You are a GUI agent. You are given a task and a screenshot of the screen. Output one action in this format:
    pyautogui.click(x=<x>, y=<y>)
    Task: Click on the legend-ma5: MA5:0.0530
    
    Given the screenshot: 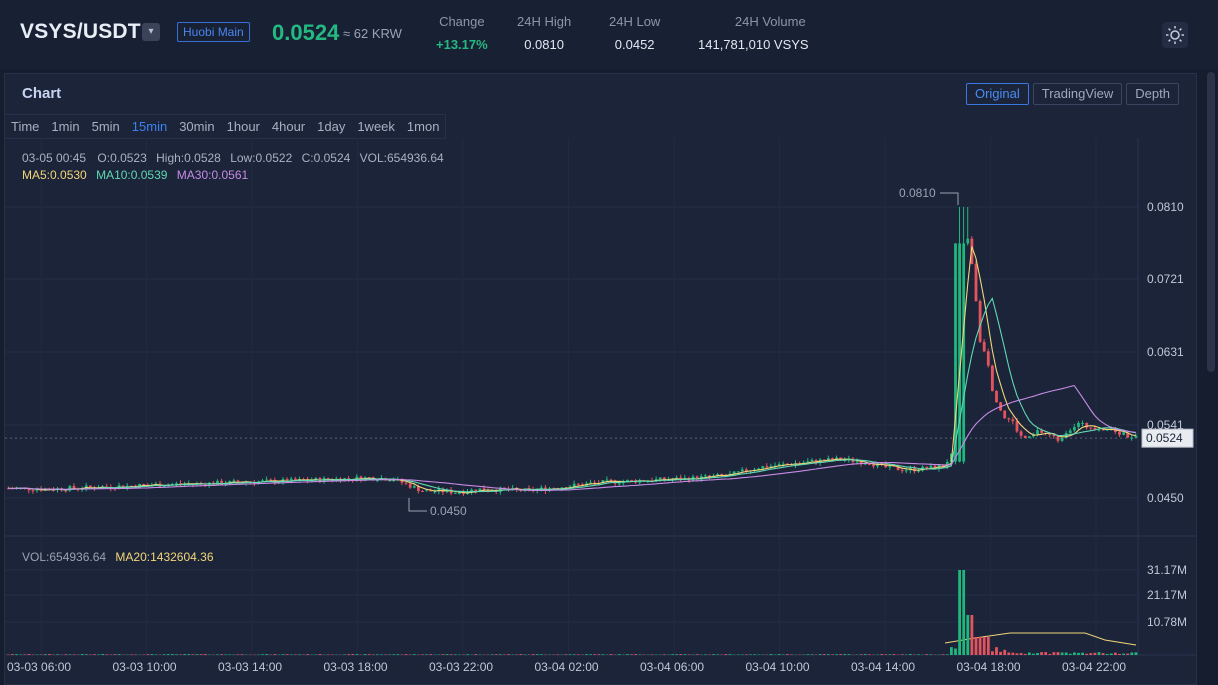 What is the action you would take?
    pyautogui.click(x=54, y=175)
    